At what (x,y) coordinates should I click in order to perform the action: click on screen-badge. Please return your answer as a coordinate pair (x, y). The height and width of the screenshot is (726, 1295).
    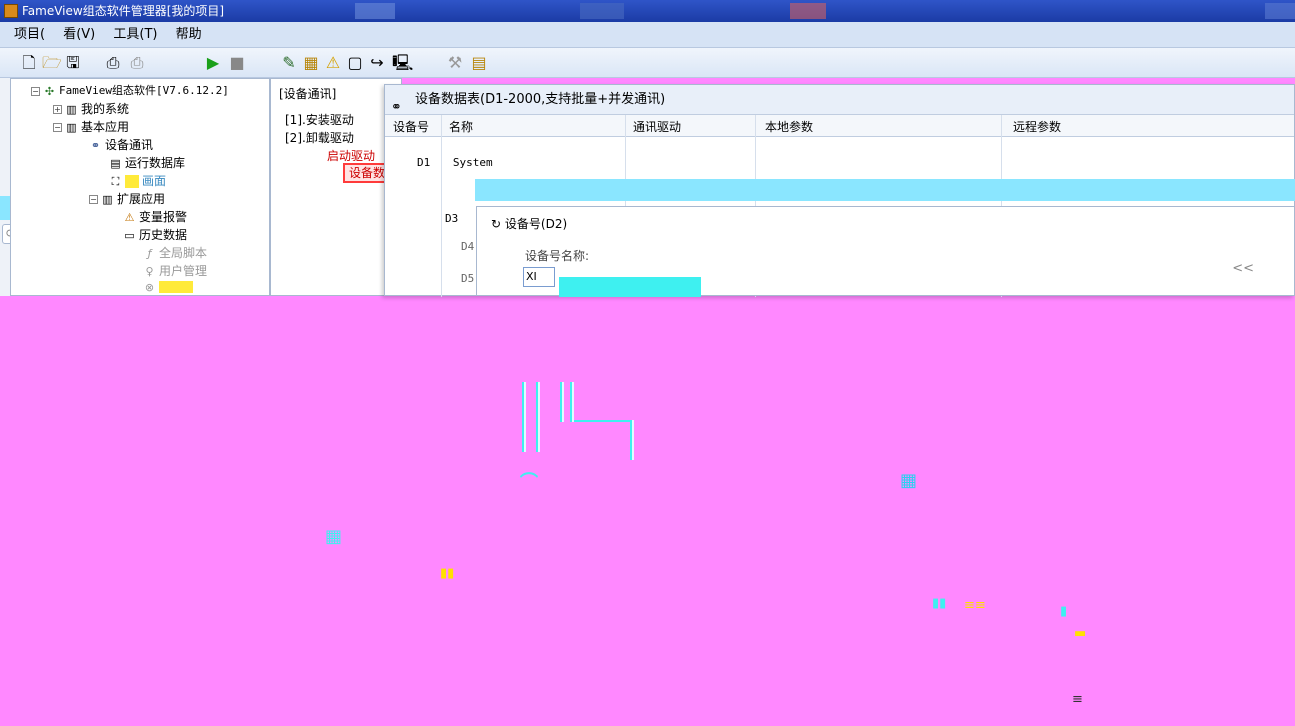
    Looking at the image, I should click on (132, 181).